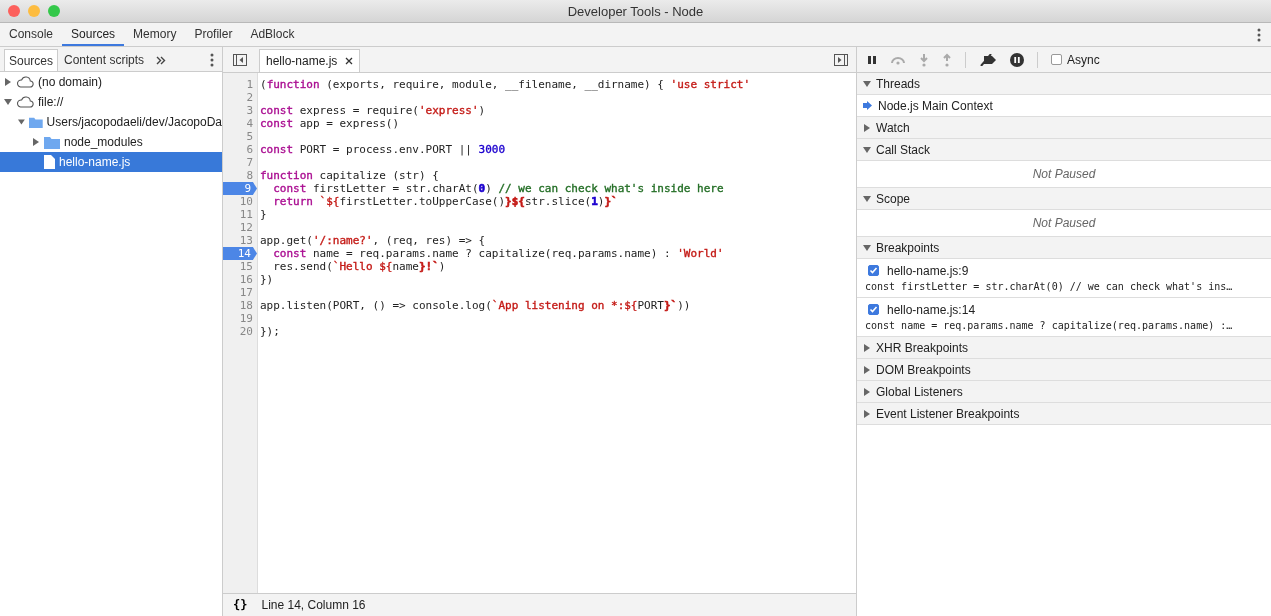  I want to click on line-number: 9, so click(240, 188).